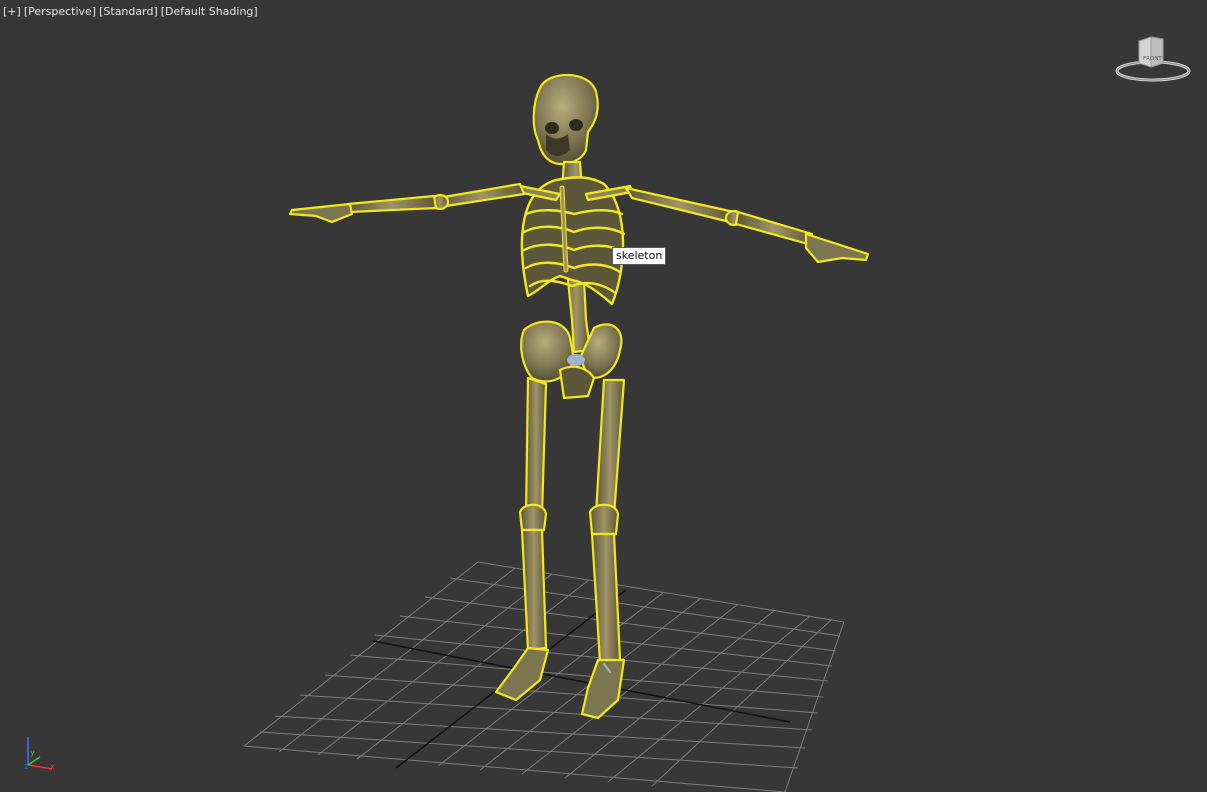  I want to click on left-arm, so click(407, 203).